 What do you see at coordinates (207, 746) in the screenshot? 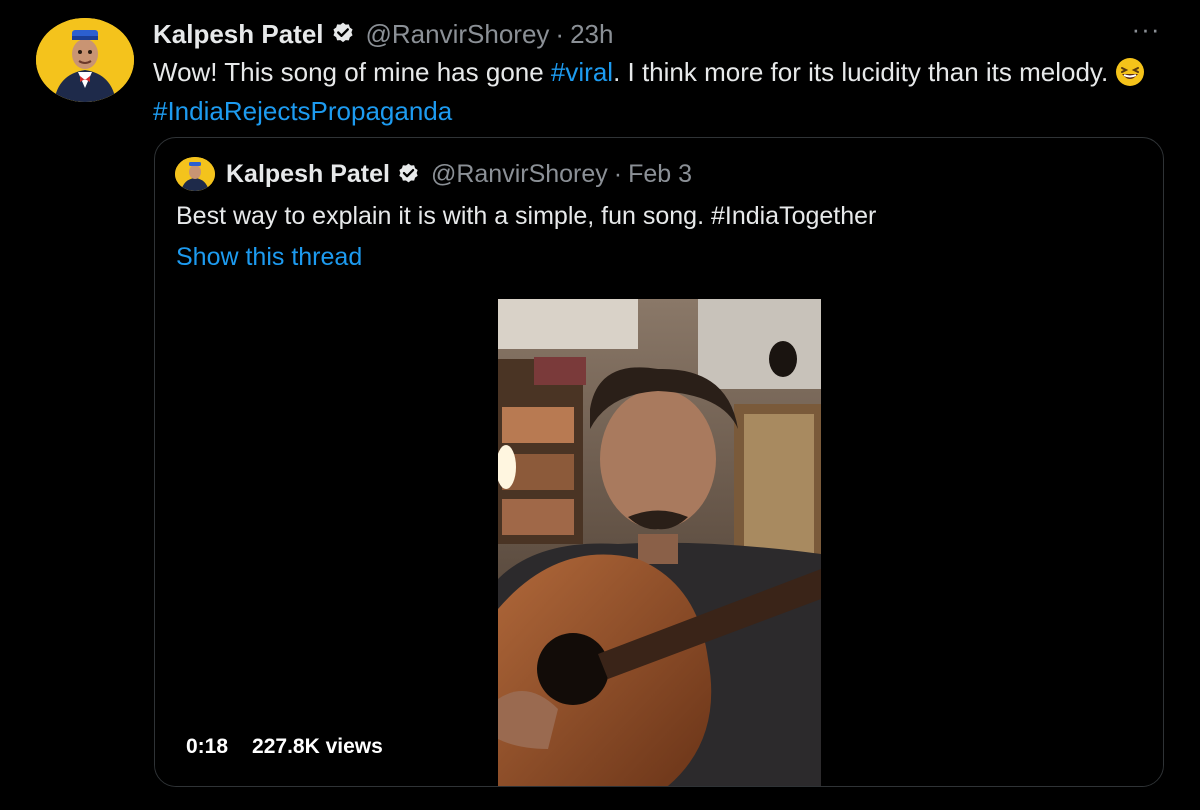
I see `video-duration: 0:18` at bounding box center [207, 746].